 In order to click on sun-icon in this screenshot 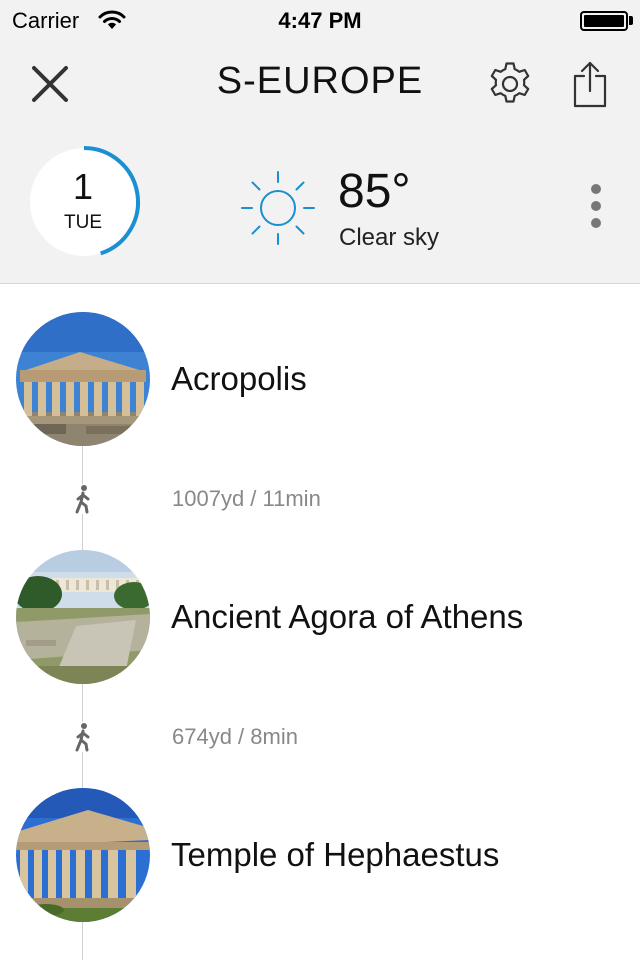, I will do `click(278, 208)`.